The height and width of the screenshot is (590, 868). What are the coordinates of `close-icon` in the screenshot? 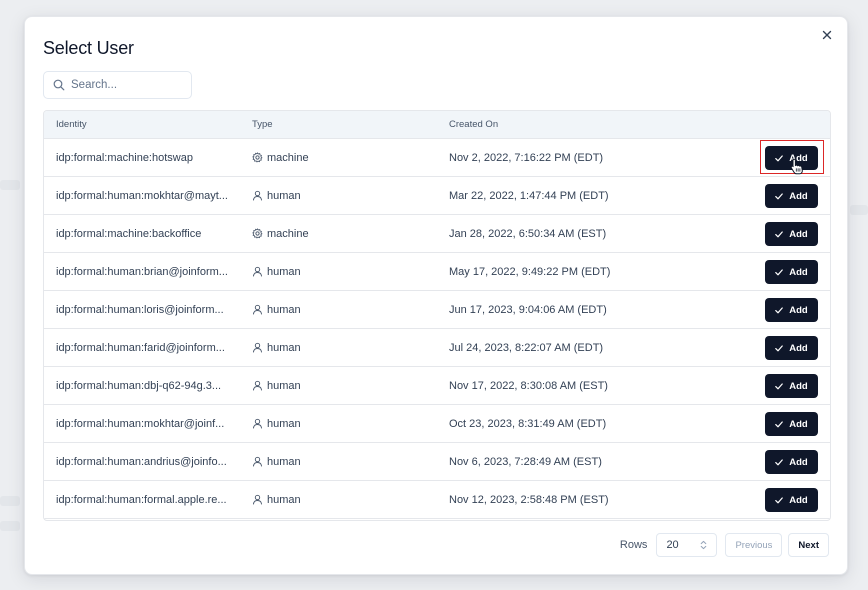 It's located at (827, 35).